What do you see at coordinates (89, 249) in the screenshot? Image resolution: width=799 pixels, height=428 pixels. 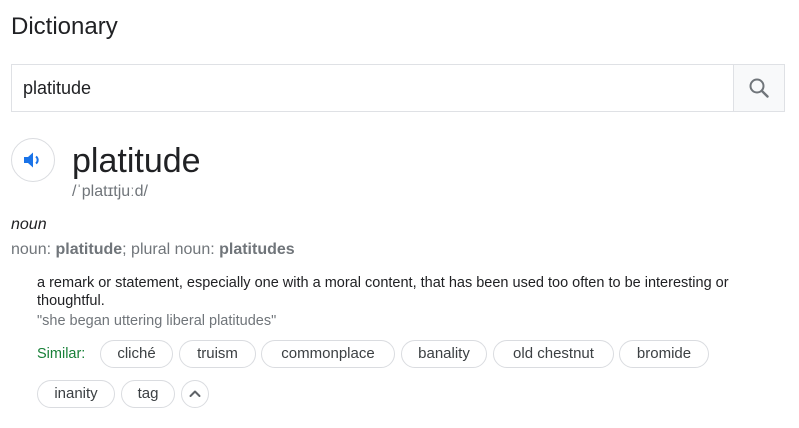 I see `inflection-singular: platitude` at bounding box center [89, 249].